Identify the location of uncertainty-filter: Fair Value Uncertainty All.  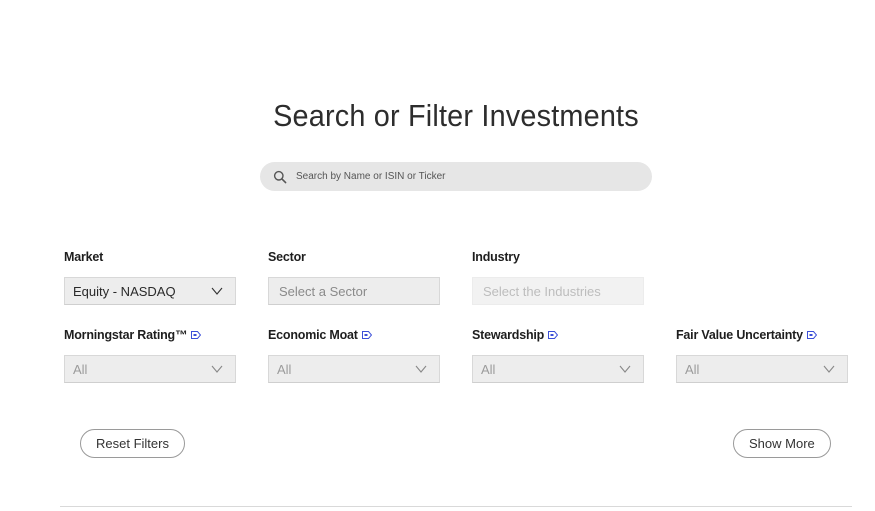
(762, 355).